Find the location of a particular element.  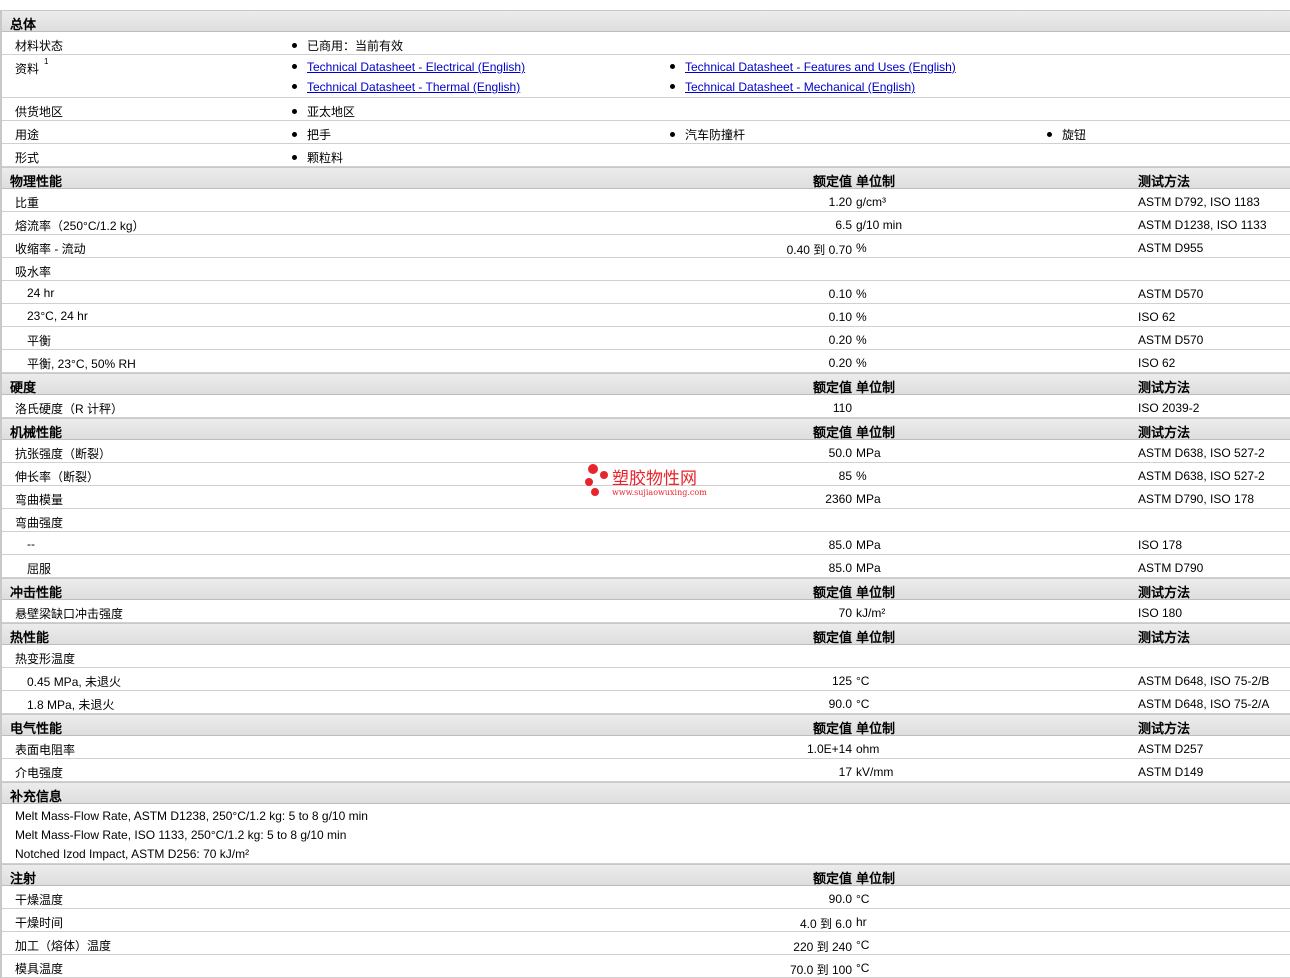

list-item: 颗粒料 is located at coordinates (317, 157).